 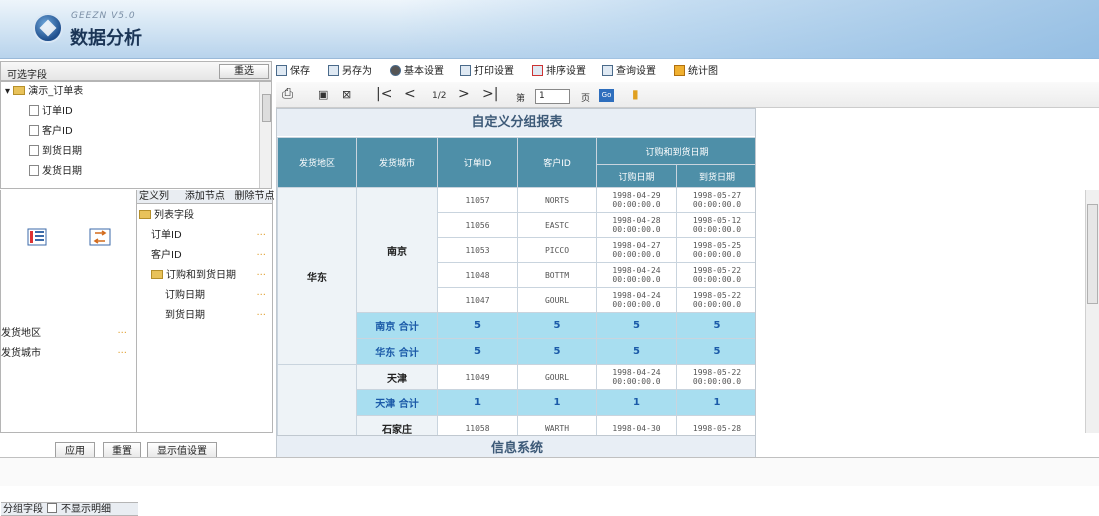 I want to click on cell-order-date: 1998-04-27 00:00:00.0, so click(x=636, y=250).